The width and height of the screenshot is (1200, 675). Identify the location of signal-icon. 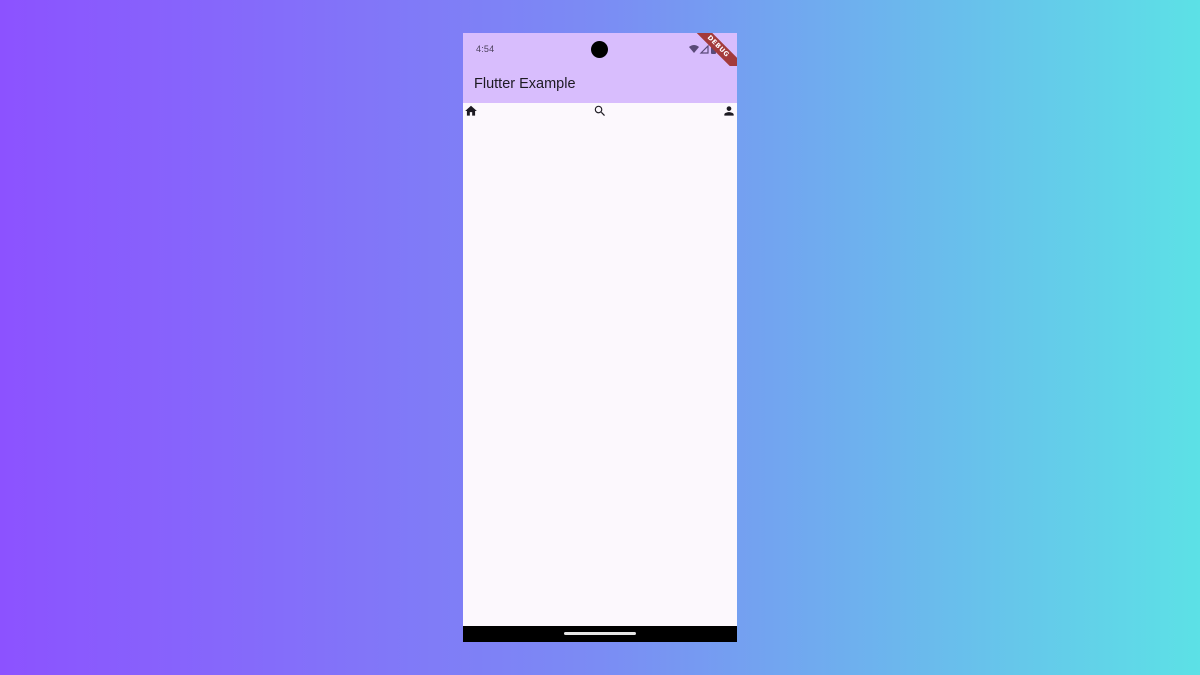
(704, 49).